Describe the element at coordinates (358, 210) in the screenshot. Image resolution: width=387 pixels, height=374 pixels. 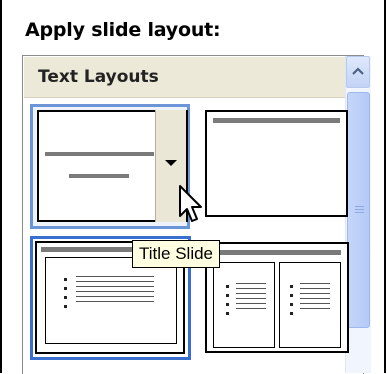
I see `scroll-thumb` at that location.